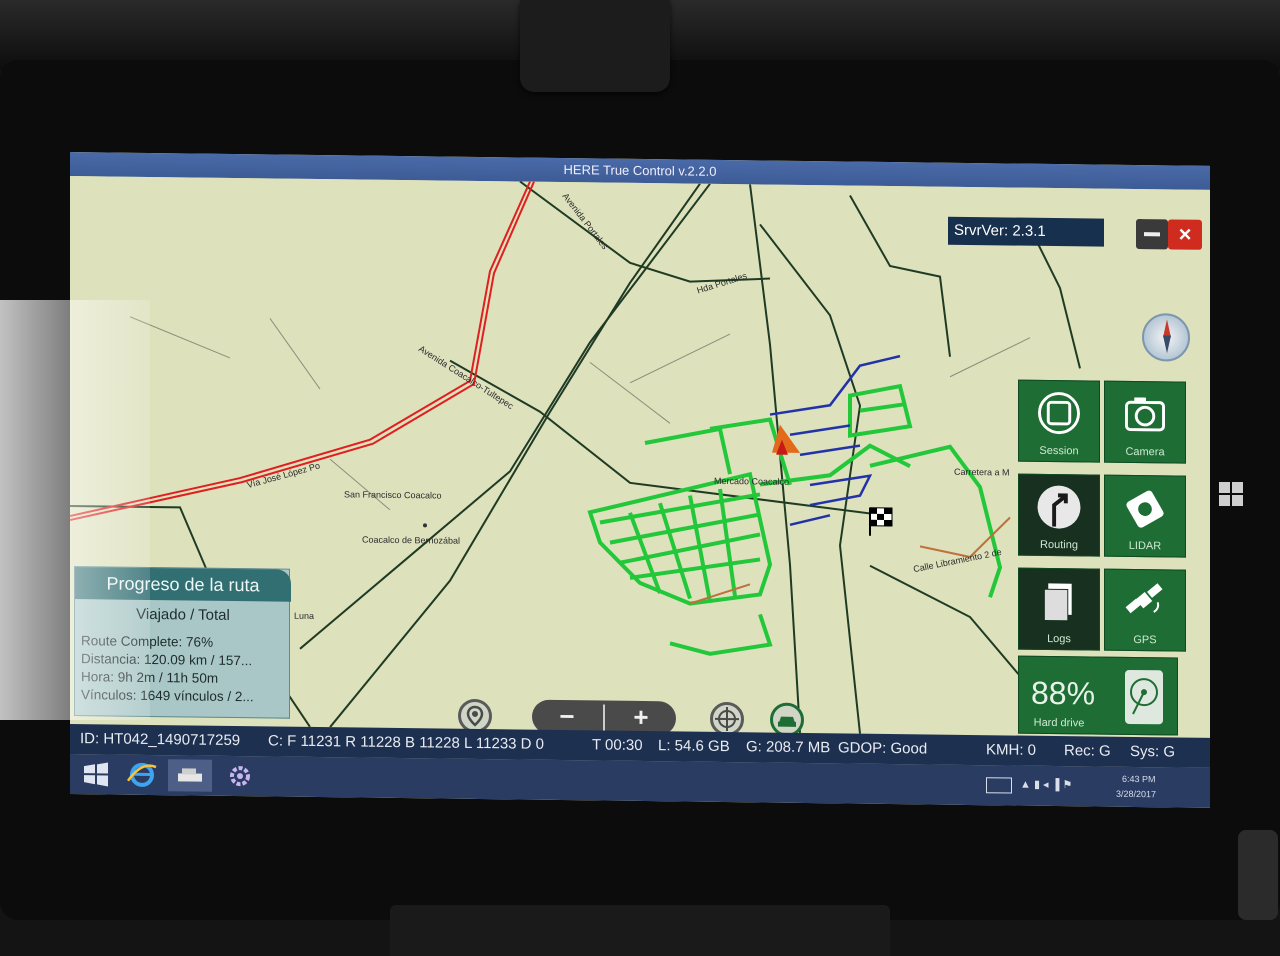 The height and width of the screenshot is (956, 1280). I want to click on turn-right-arrow-icon, so click(1059, 507).